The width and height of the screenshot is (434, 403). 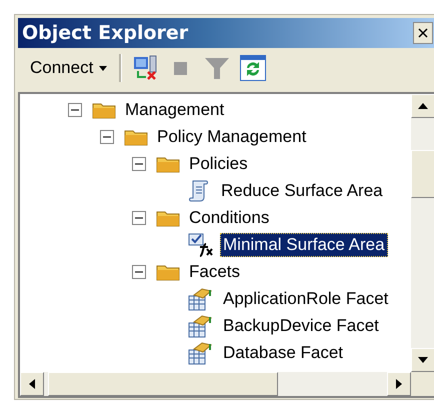 What do you see at coordinates (69, 68) in the screenshot?
I see `connect-button: Connect` at bounding box center [69, 68].